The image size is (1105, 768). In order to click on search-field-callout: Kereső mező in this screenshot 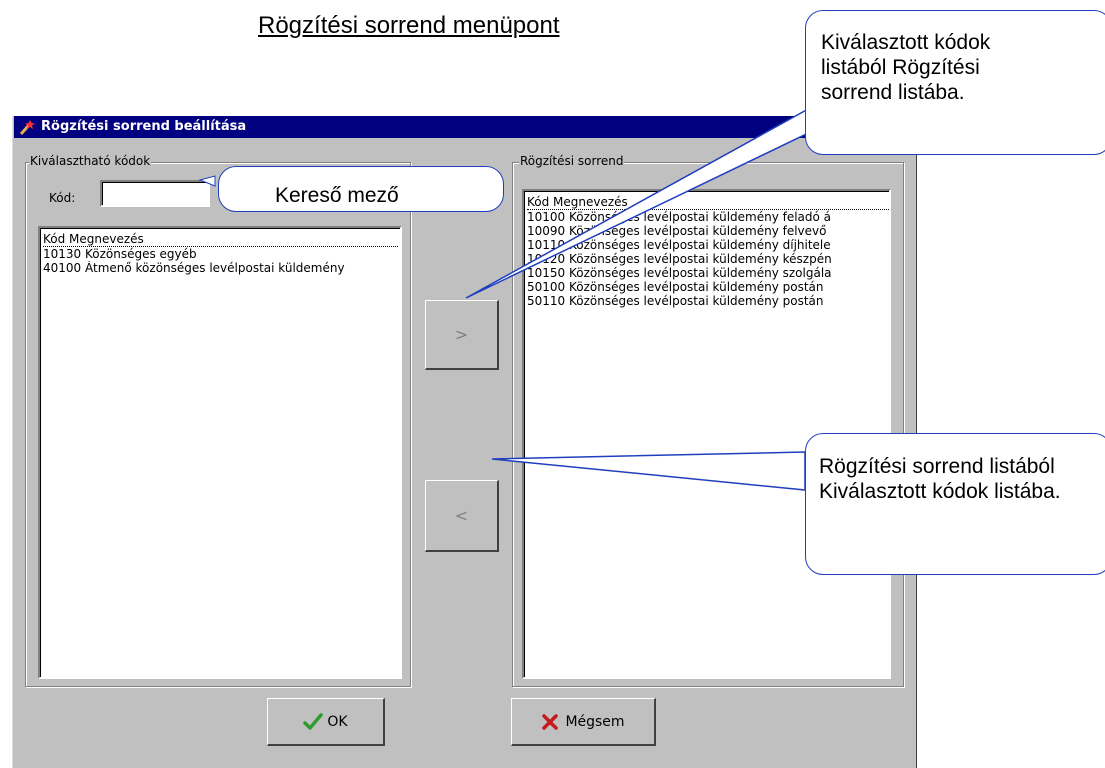, I will do `click(361, 189)`.